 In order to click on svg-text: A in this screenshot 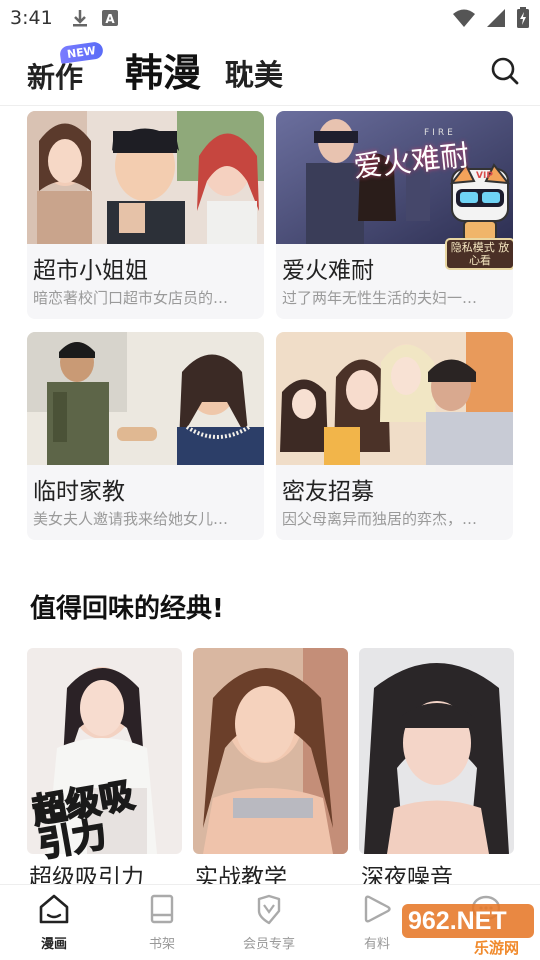, I will do `click(110, 19)`.